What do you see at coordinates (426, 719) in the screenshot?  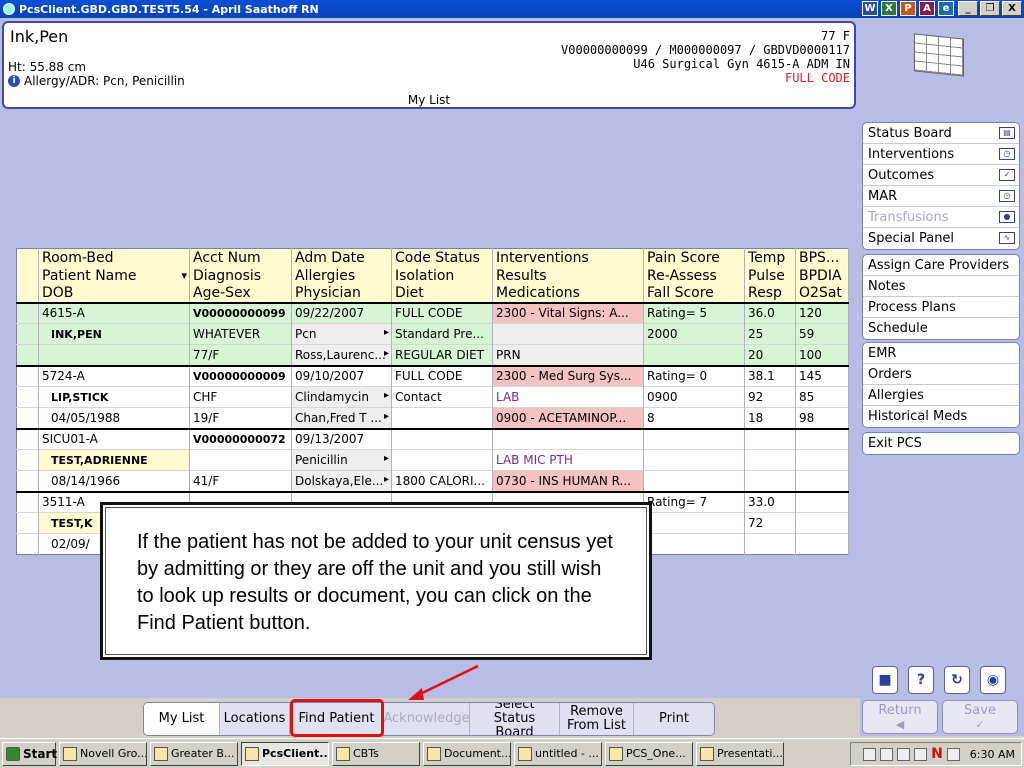 I see `acknowledge-button: Acknowledge` at bounding box center [426, 719].